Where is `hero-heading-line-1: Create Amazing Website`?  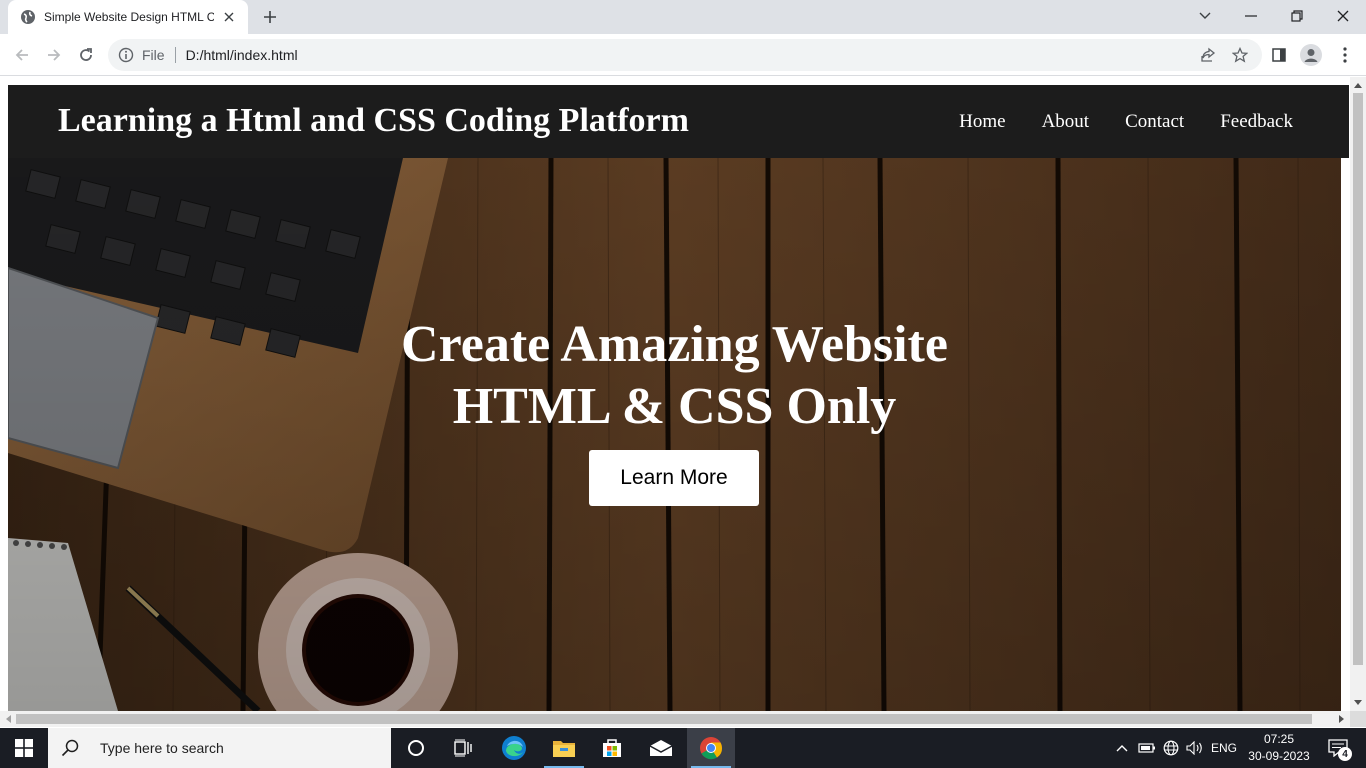
hero-heading-line-1: Create Amazing Website is located at coordinates (674, 344).